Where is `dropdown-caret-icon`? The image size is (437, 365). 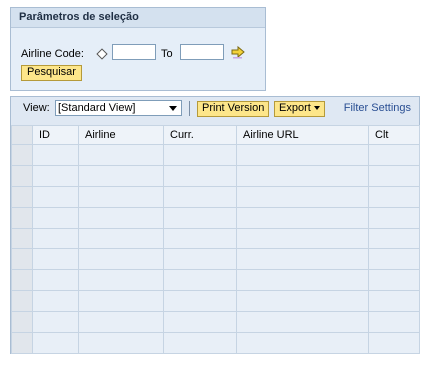
dropdown-caret-icon is located at coordinates (173, 108).